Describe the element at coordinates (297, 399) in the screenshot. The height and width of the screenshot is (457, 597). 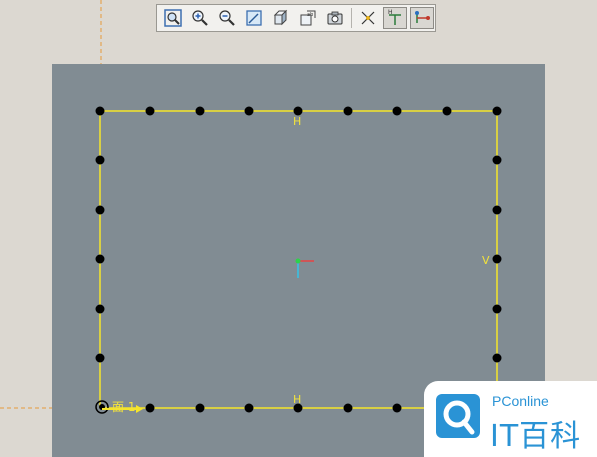
I see `constraint-h-bottom: H` at that location.